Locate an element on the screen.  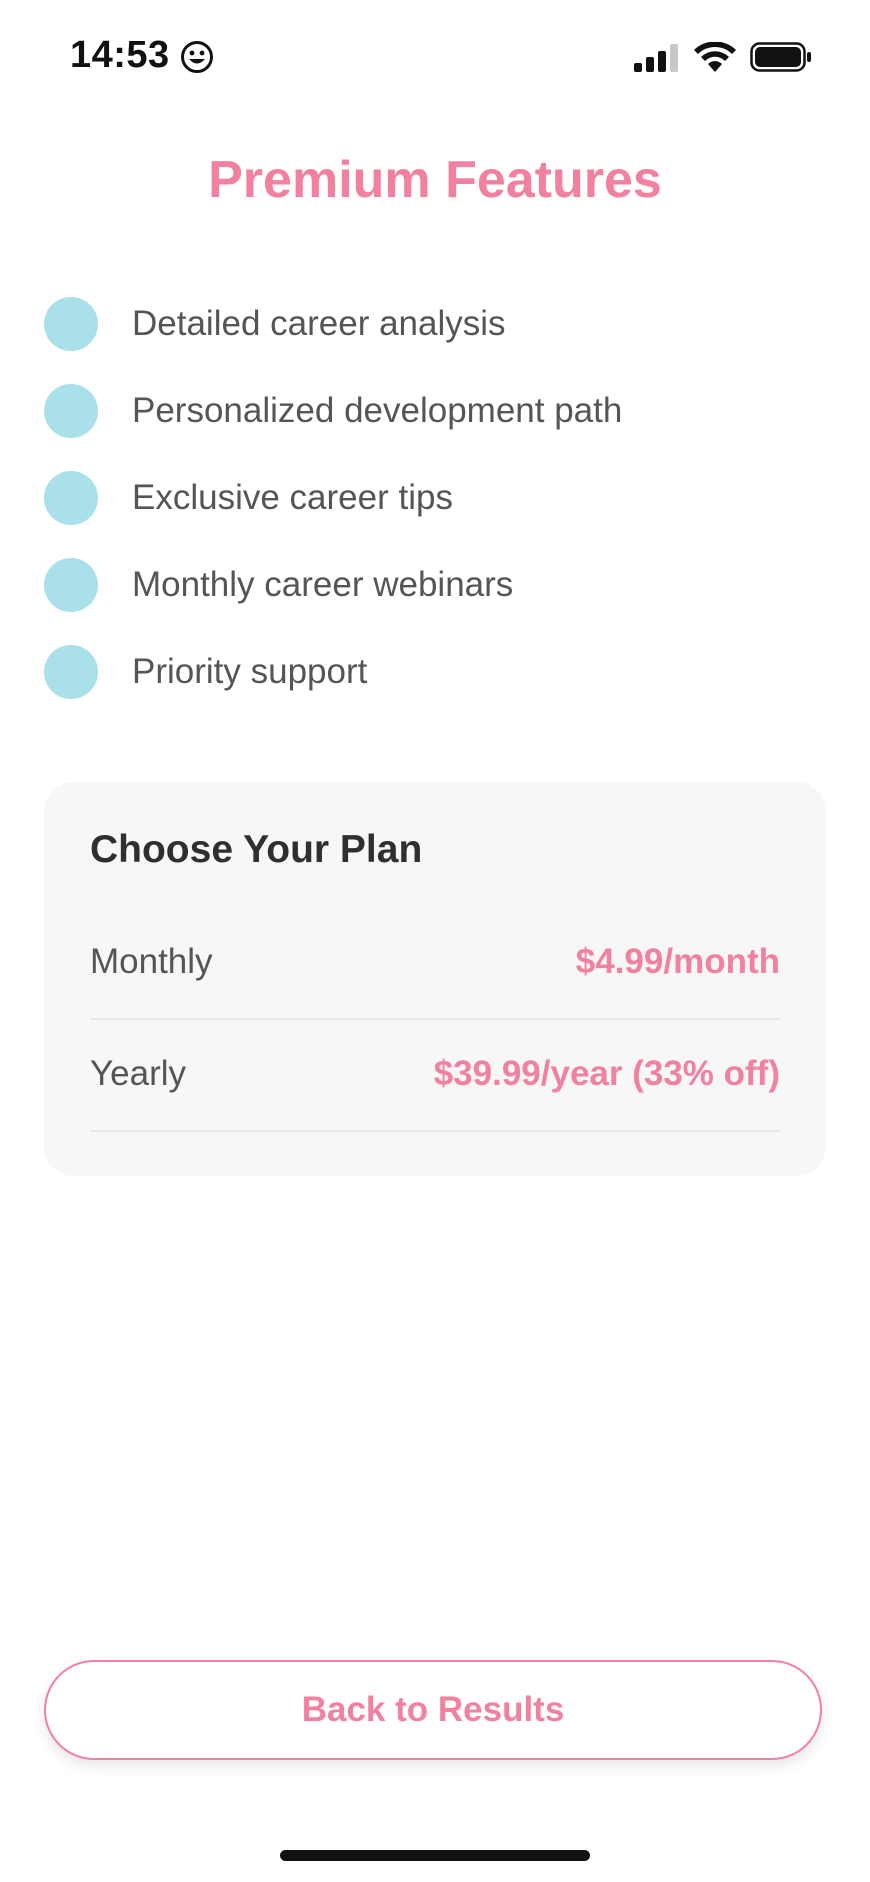
plan-name: Yearly is located at coordinates (138, 1073).